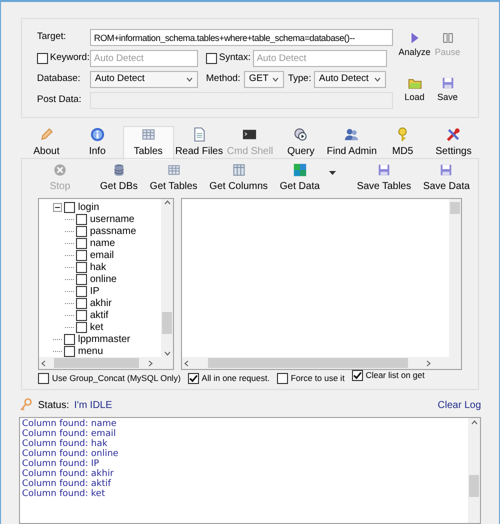  What do you see at coordinates (384, 178) in the screenshot?
I see `toolbar-button: Save Tables` at bounding box center [384, 178].